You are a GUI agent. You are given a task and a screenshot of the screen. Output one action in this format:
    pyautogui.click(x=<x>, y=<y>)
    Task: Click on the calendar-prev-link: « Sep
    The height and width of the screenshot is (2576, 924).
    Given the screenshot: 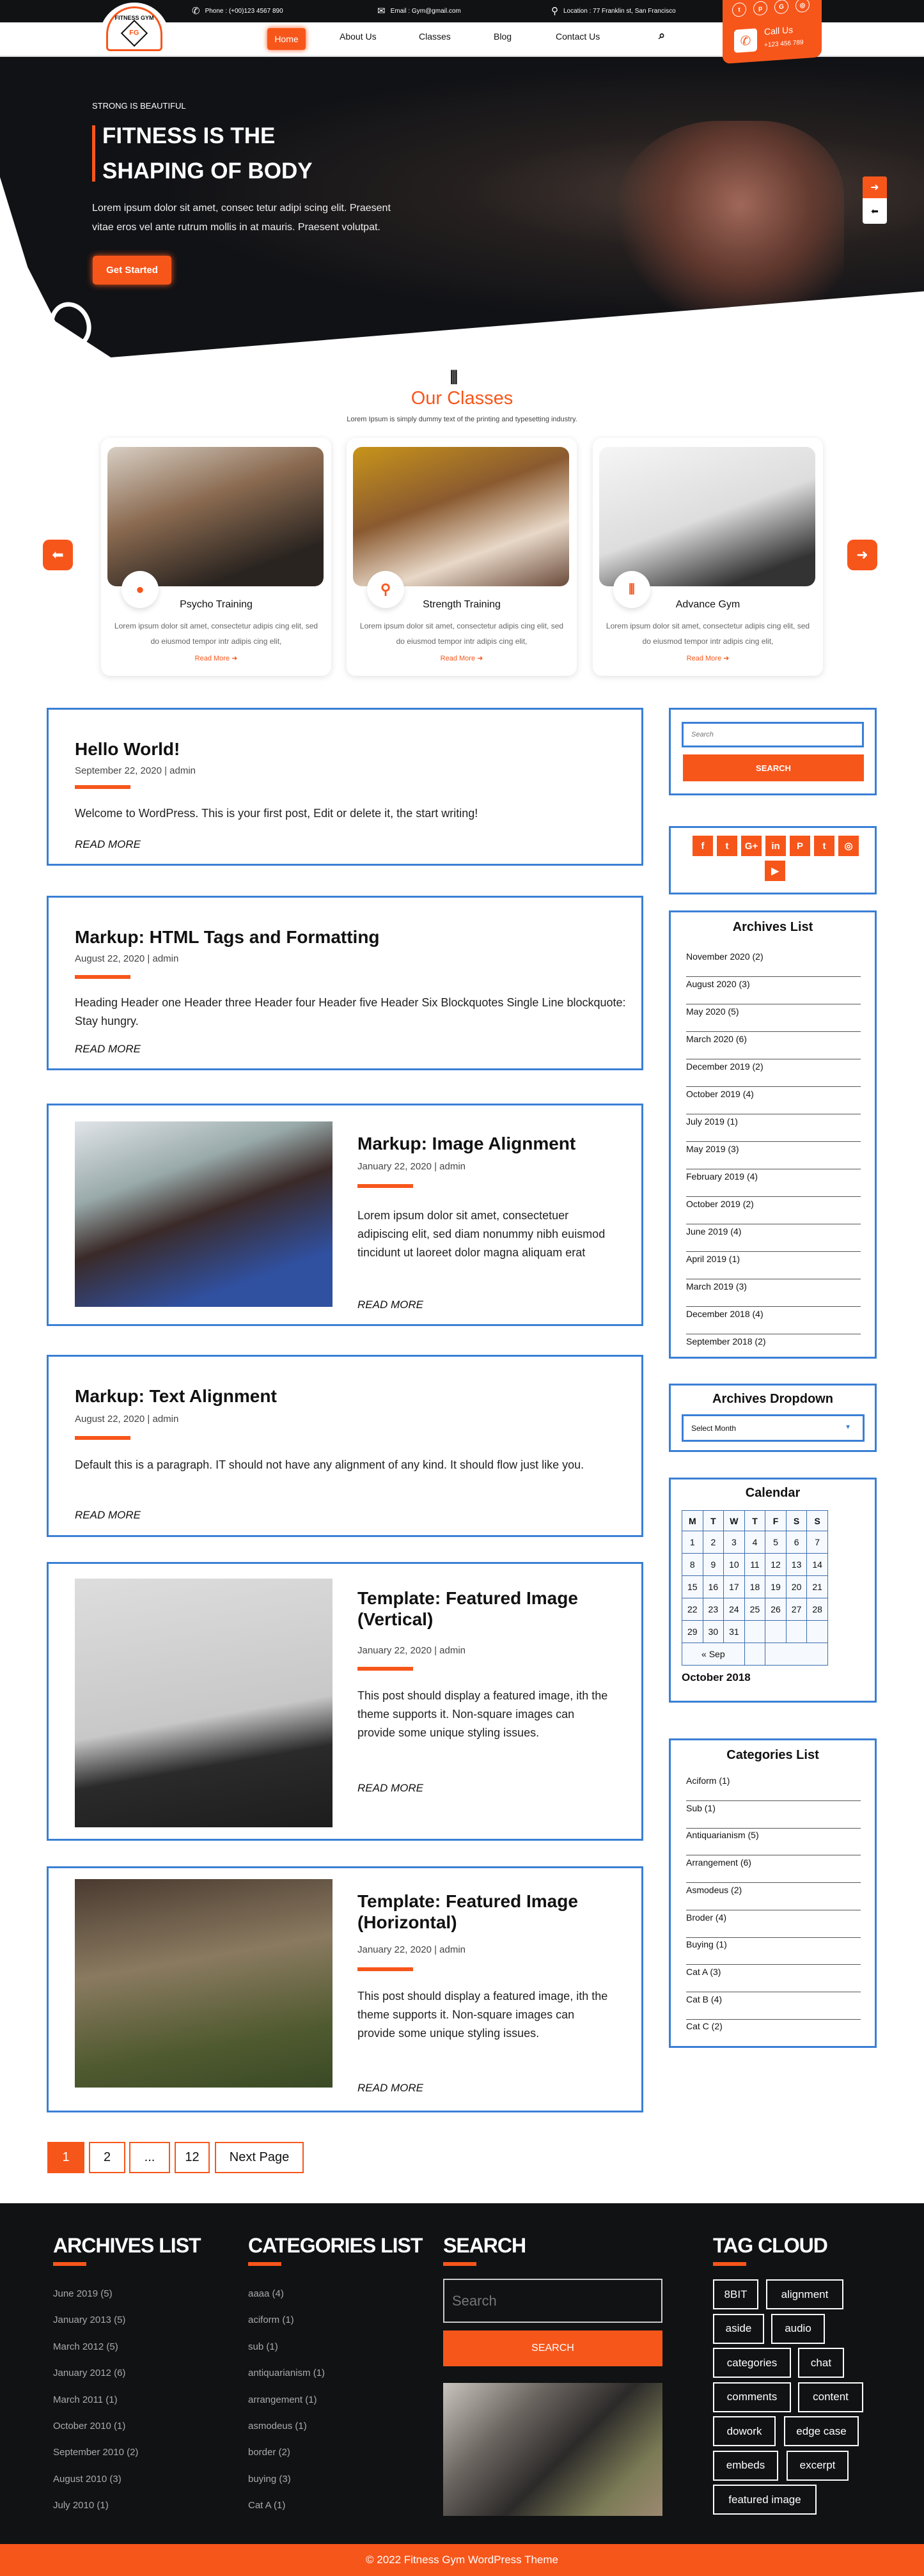 What is the action you would take?
    pyautogui.click(x=714, y=1655)
    